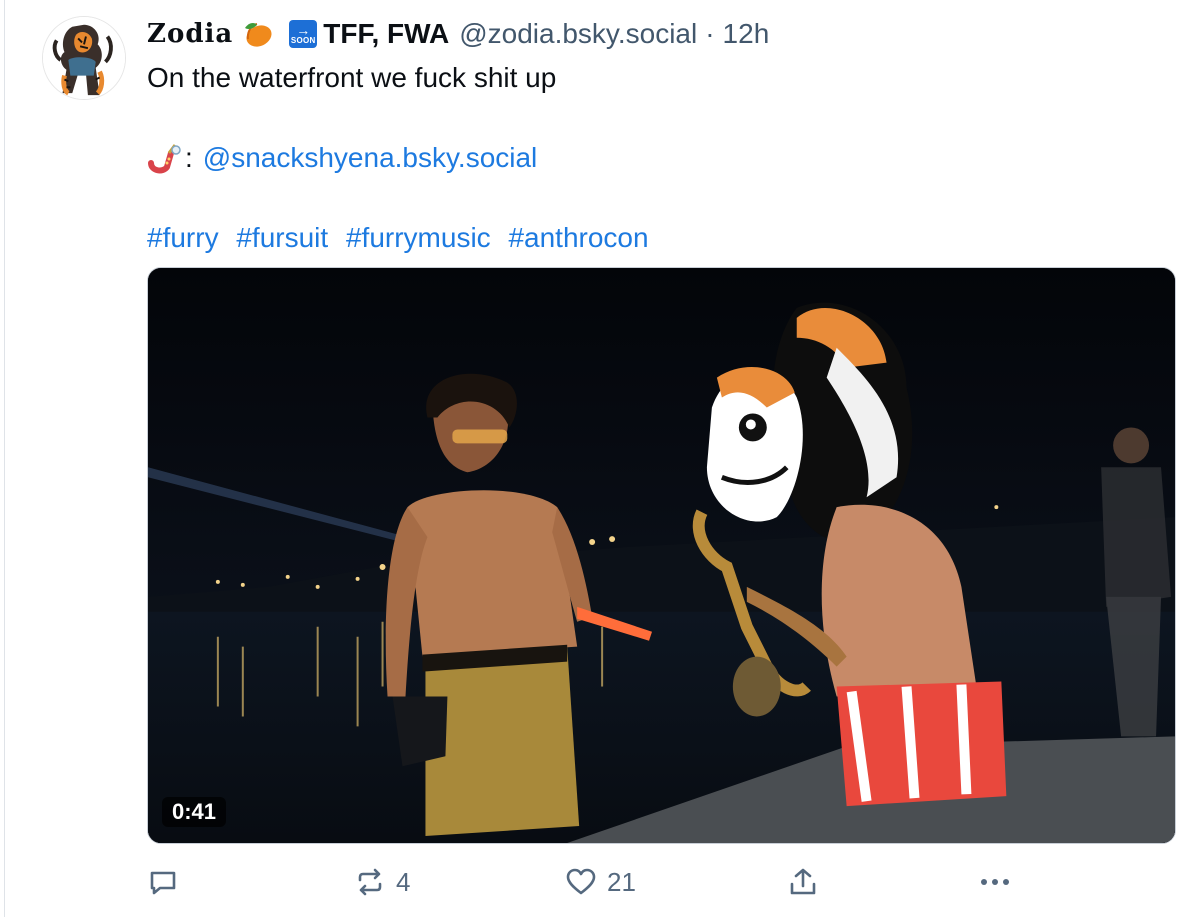  What do you see at coordinates (403, 881) in the screenshot?
I see `repost-count: 4` at bounding box center [403, 881].